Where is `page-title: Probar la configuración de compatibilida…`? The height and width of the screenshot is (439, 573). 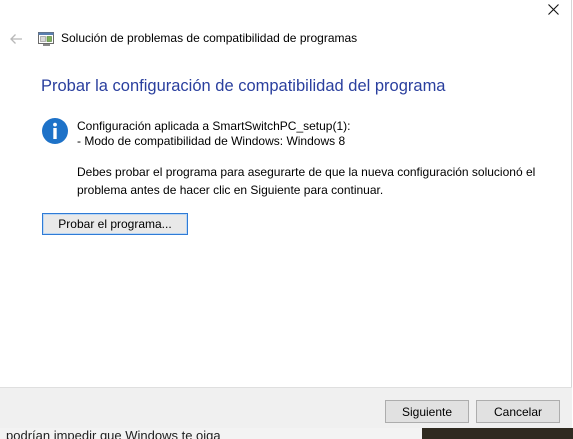
page-title: Probar la configuración de compatibilida… is located at coordinates (243, 86).